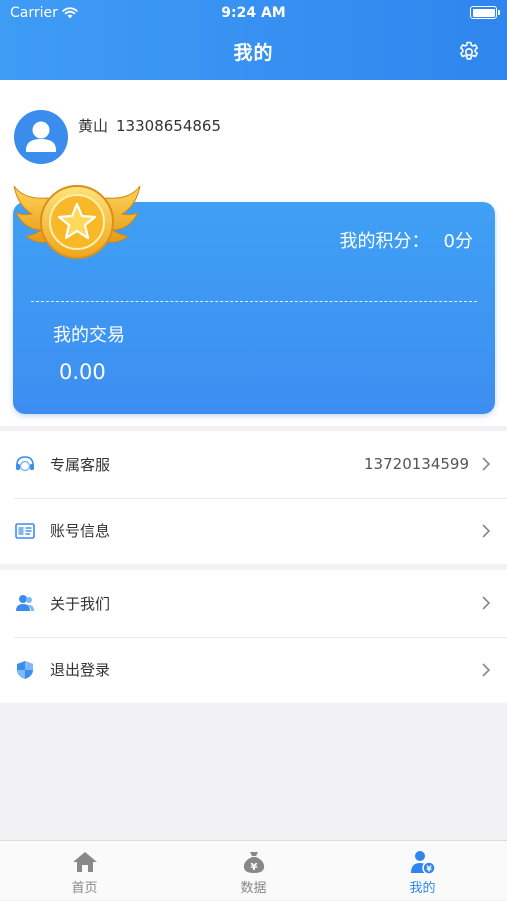 This screenshot has width=507, height=901. Describe the element at coordinates (82, 372) in the screenshot. I see `trade-value: 0.00` at that location.